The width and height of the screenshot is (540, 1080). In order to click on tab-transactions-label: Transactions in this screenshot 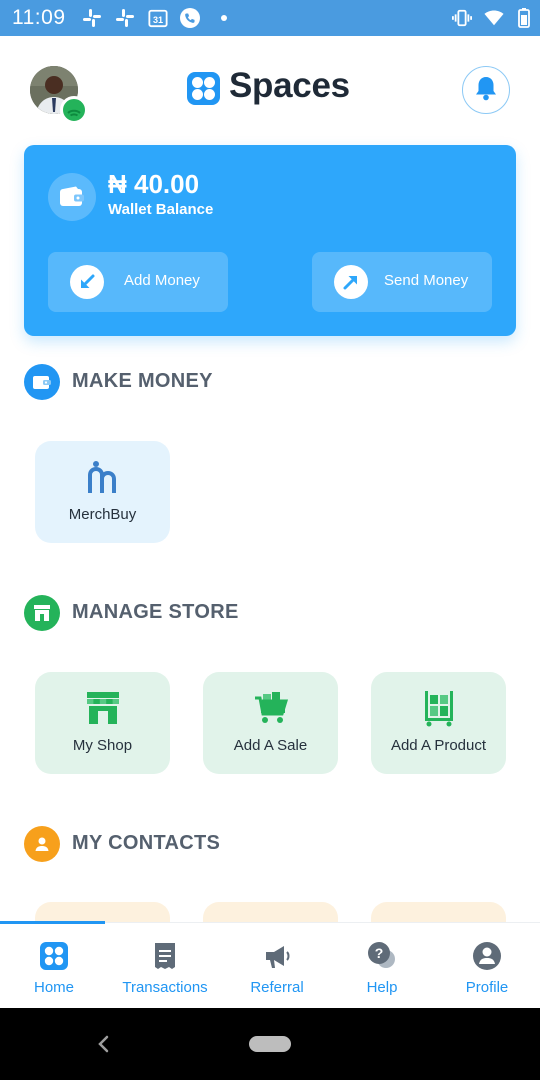, I will do `click(165, 987)`.